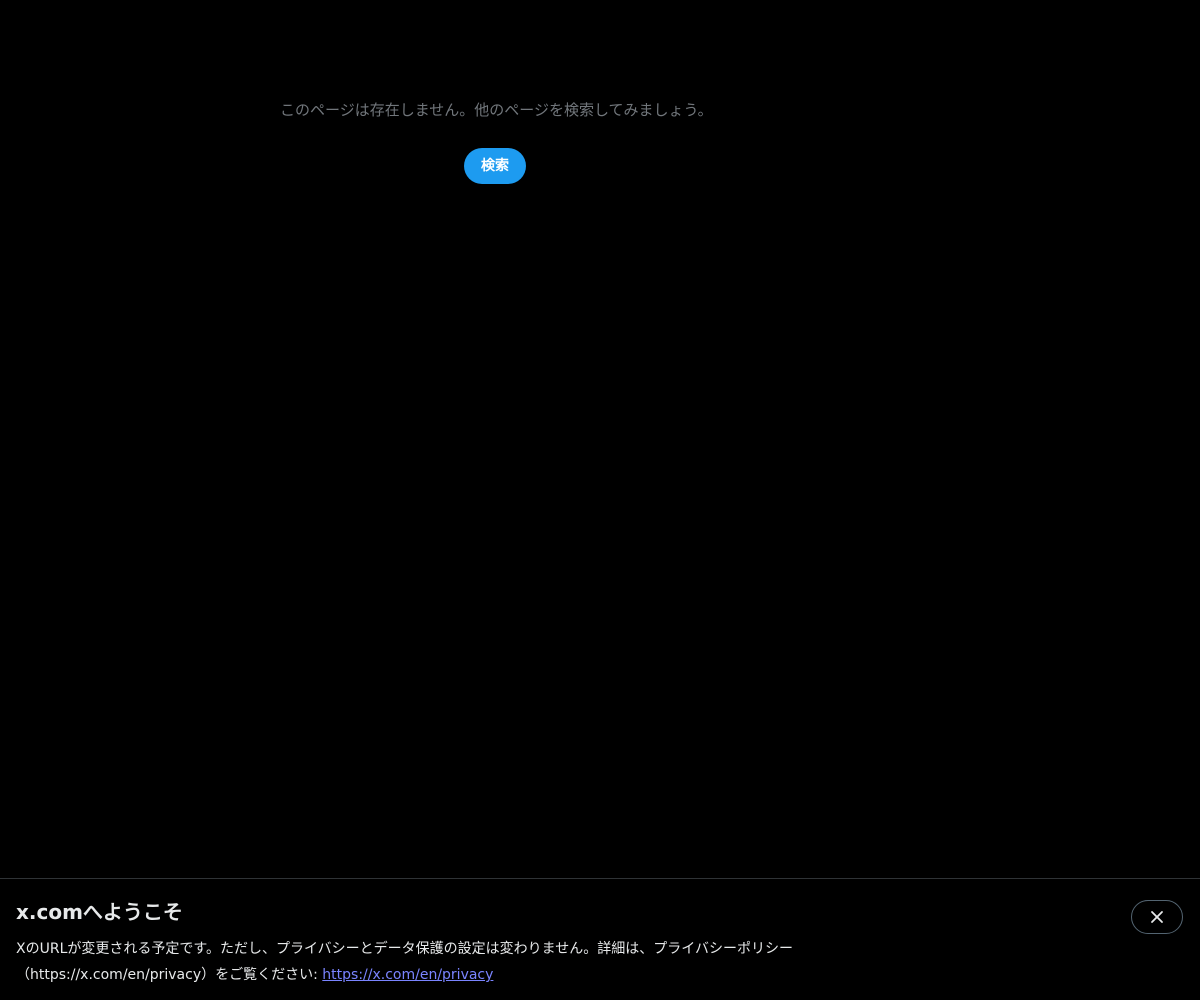 The image size is (1200, 1000). I want to click on close-banner-button, so click(1157, 917).